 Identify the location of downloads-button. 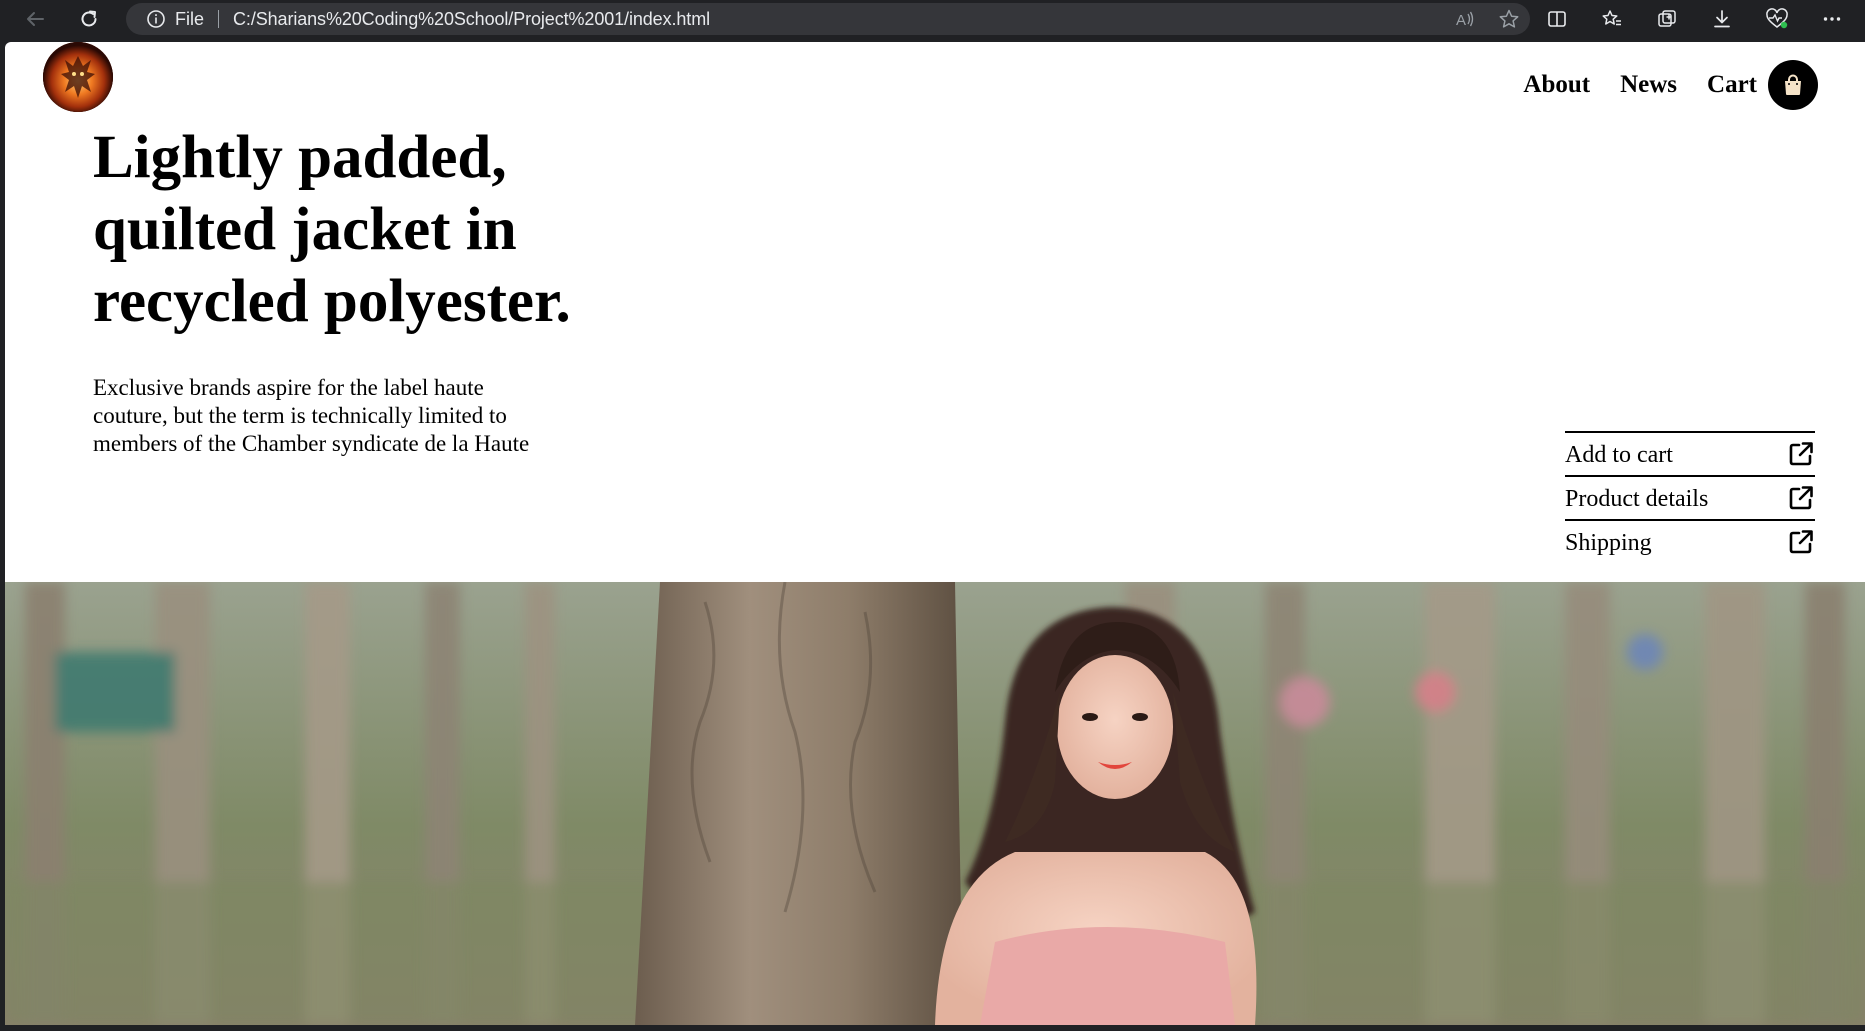
(1721, 19).